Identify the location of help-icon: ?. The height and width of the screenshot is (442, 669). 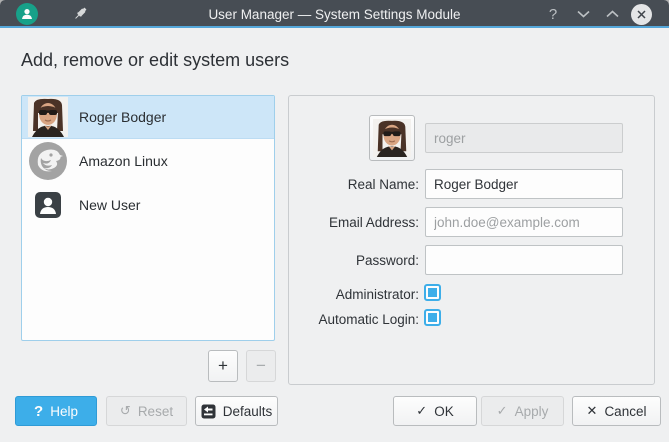
(39, 411).